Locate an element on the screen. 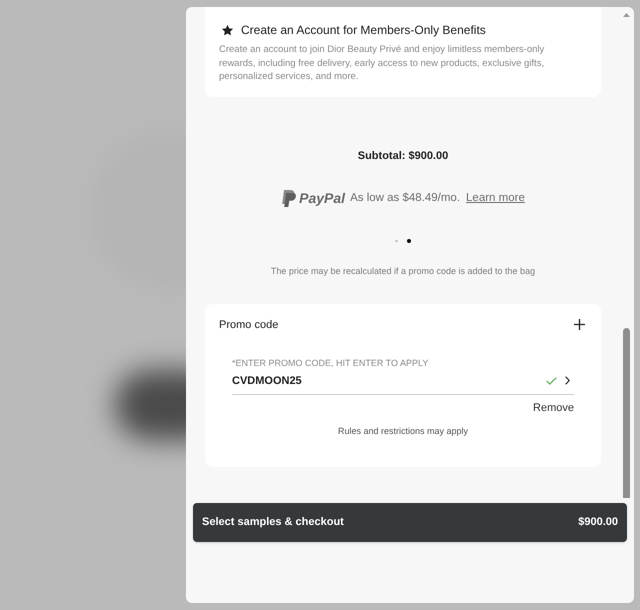 The image size is (640, 610). checkout-button: Select samples & checkout $900.00 is located at coordinates (410, 522).